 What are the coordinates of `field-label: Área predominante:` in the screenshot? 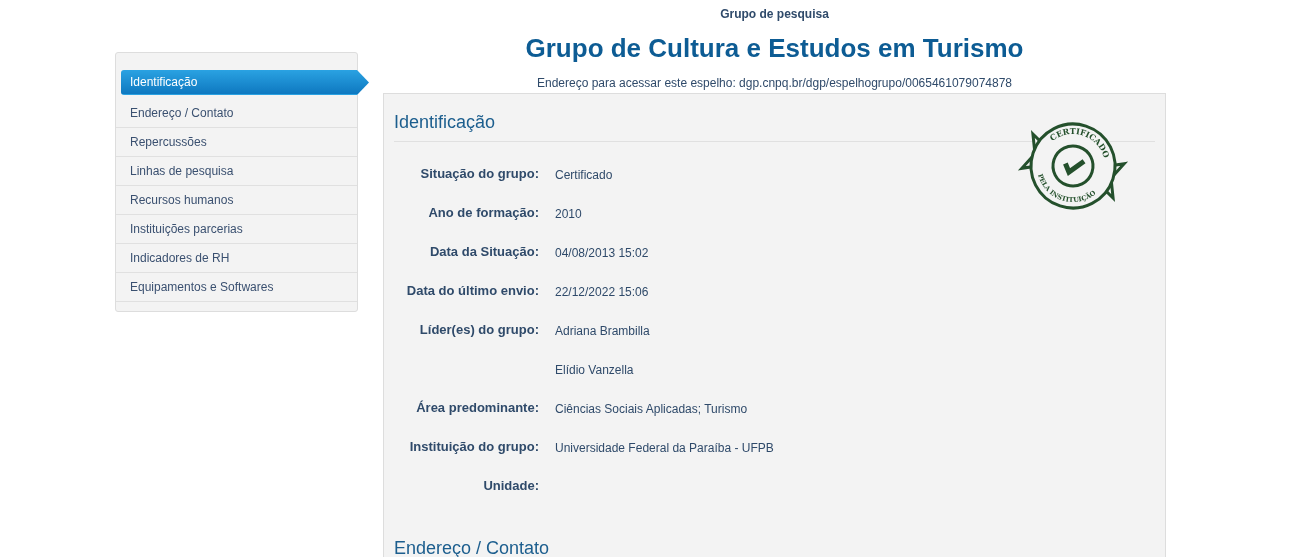 It's located at (477, 408).